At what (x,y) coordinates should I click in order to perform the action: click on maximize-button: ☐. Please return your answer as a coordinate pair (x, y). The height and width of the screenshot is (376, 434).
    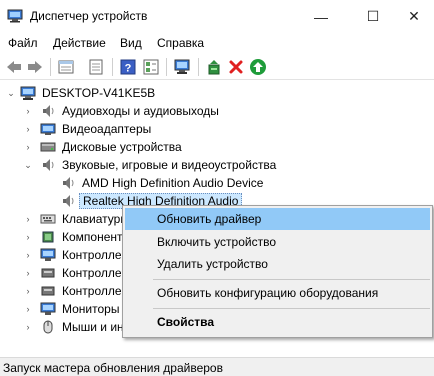
    Looking at the image, I should click on (373, 16).